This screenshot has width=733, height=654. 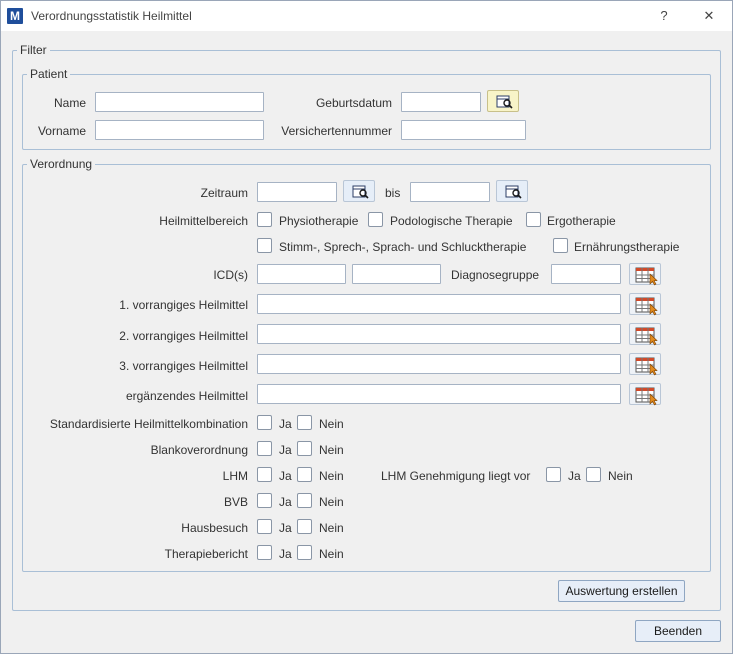 What do you see at coordinates (264, 526) in the screenshot?
I see `hausbesuch-ja-checkbox` at bounding box center [264, 526].